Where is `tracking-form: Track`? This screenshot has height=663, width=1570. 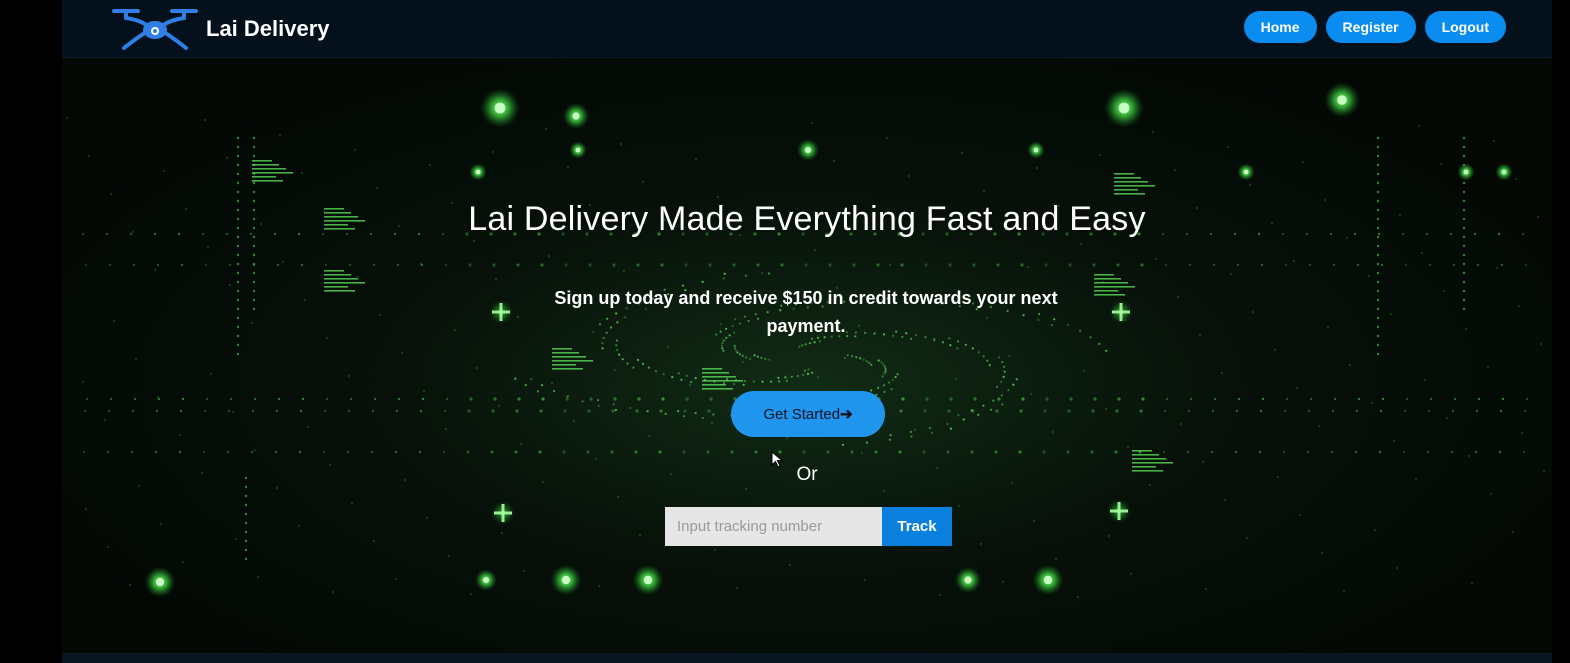
tracking-form: Track is located at coordinates (808, 526).